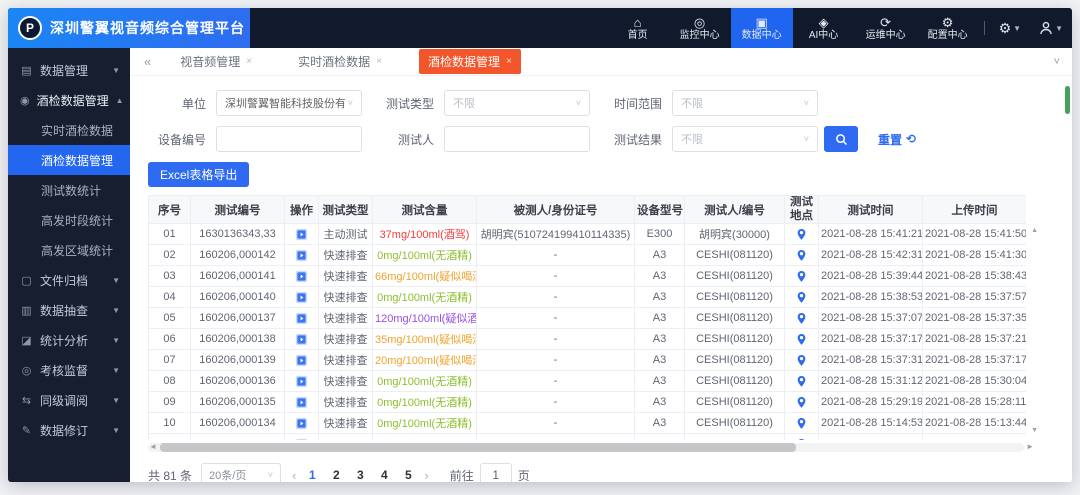 The width and height of the screenshot is (1080, 495). What do you see at coordinates (974, 209) in the screenshot?
I see `column-header: 上传时间` at bounding box center [974, 209].